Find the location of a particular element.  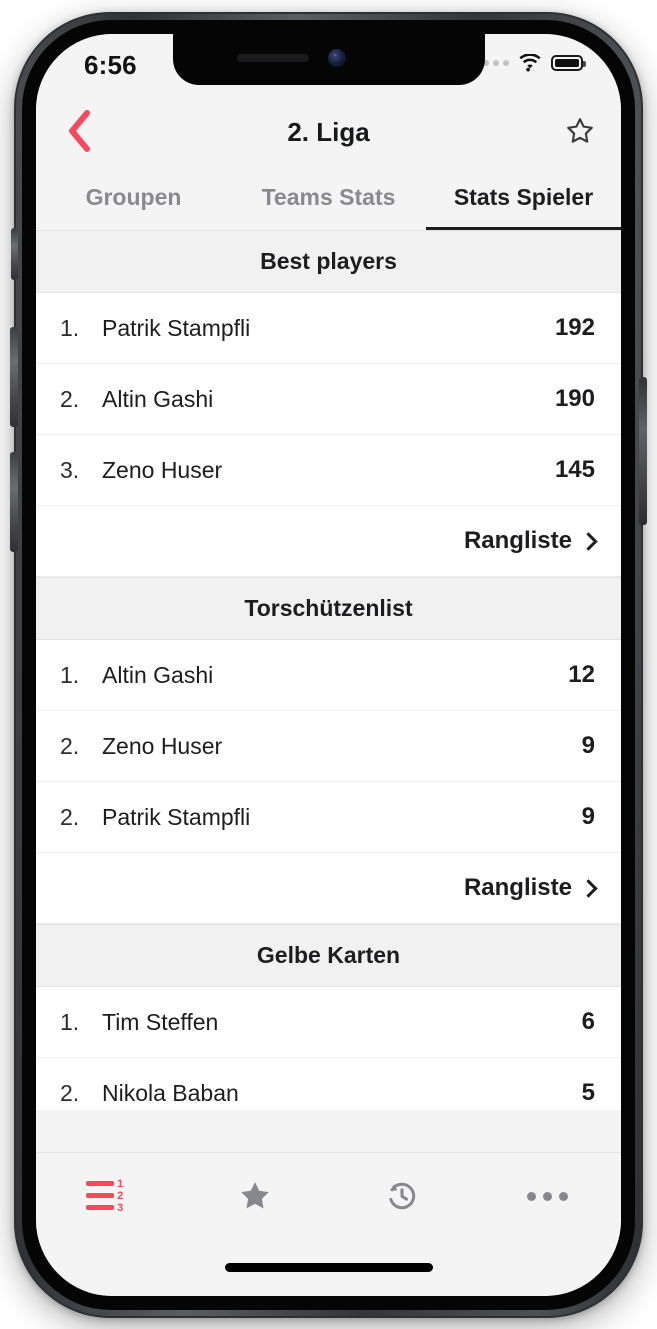

tab-bar: Groupen Teams Stats Stats Spieler is located at coordinates (328, 199).